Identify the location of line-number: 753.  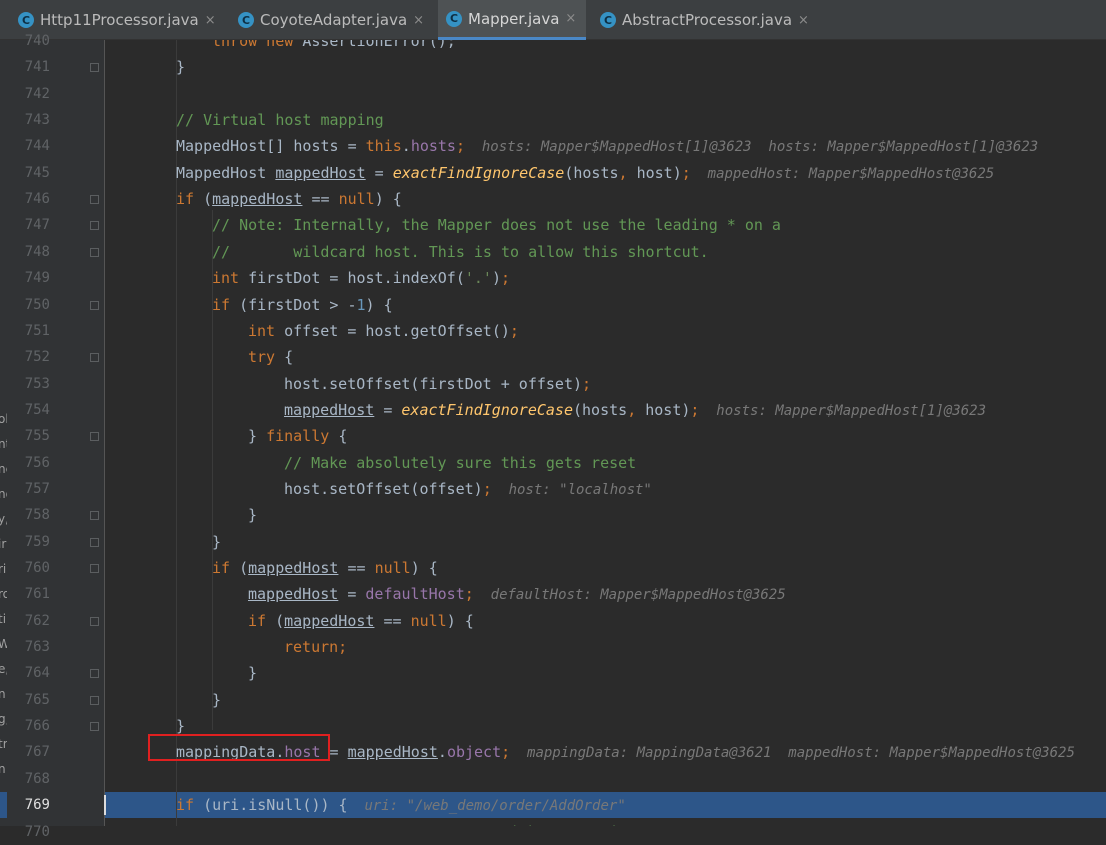
(28, 384).